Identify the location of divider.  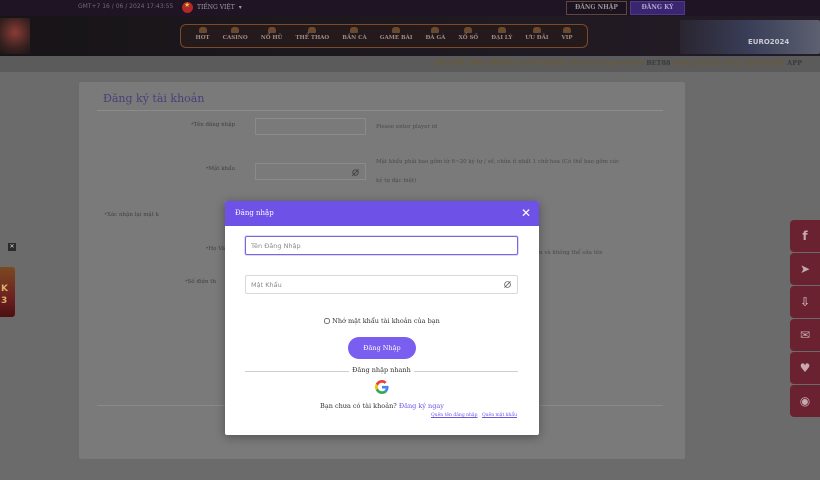
(380, 110).